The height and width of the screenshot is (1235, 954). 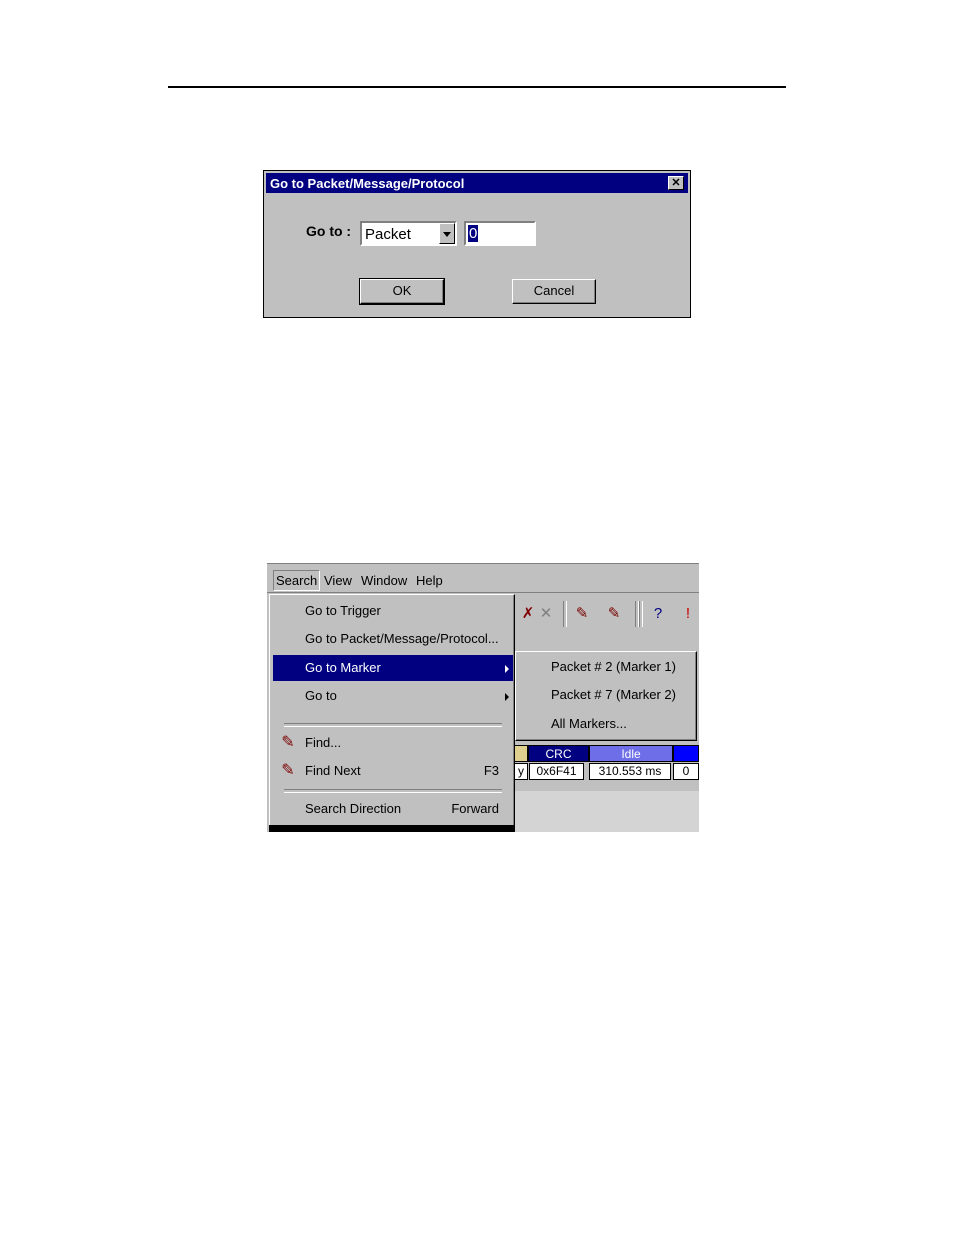 I want to click on menu-help: Help, so click(x=429, y=580).